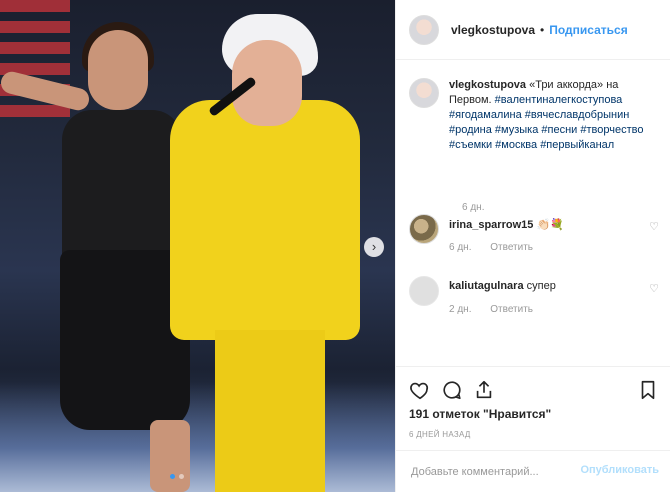 This screenshot has width=670, height=492. What do you see at coordinates (493, 30) in the screenshot?
I see `author-username: vlegkostupova` at bounding box center [493, 30].